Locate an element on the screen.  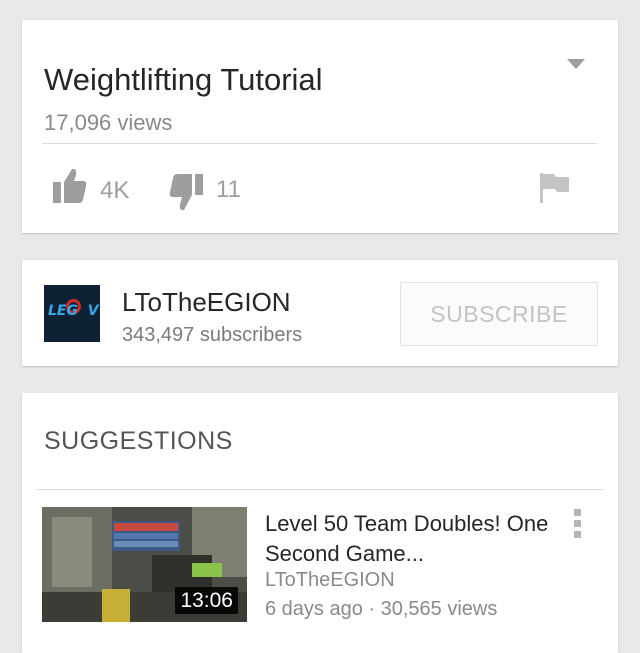
like-button: 4K is located at coordinates (97, 187).